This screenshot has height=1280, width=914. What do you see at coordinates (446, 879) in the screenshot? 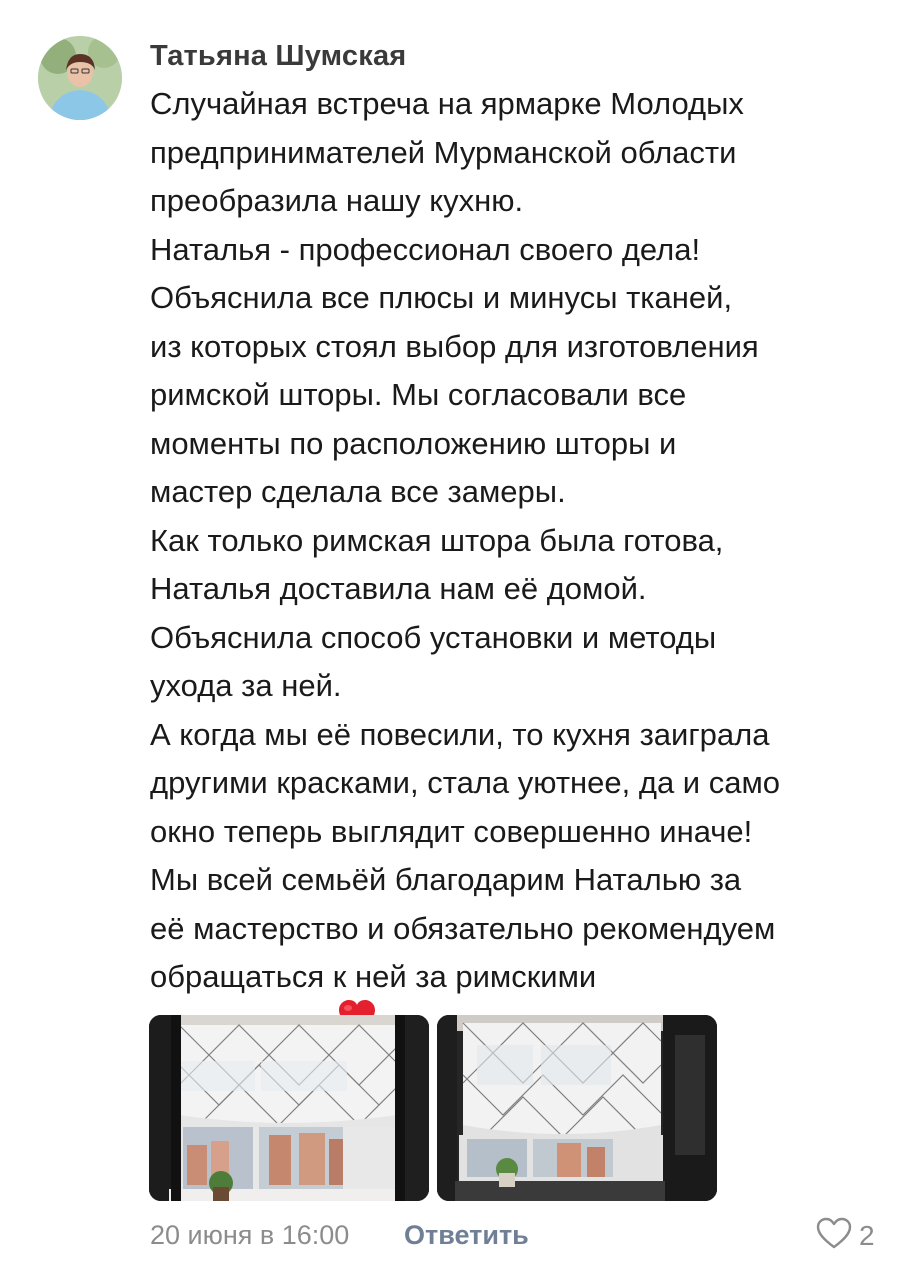
I see `comment-line: Мы всей семьёй благодарим Наталью за` at bounding box center [446, 879].